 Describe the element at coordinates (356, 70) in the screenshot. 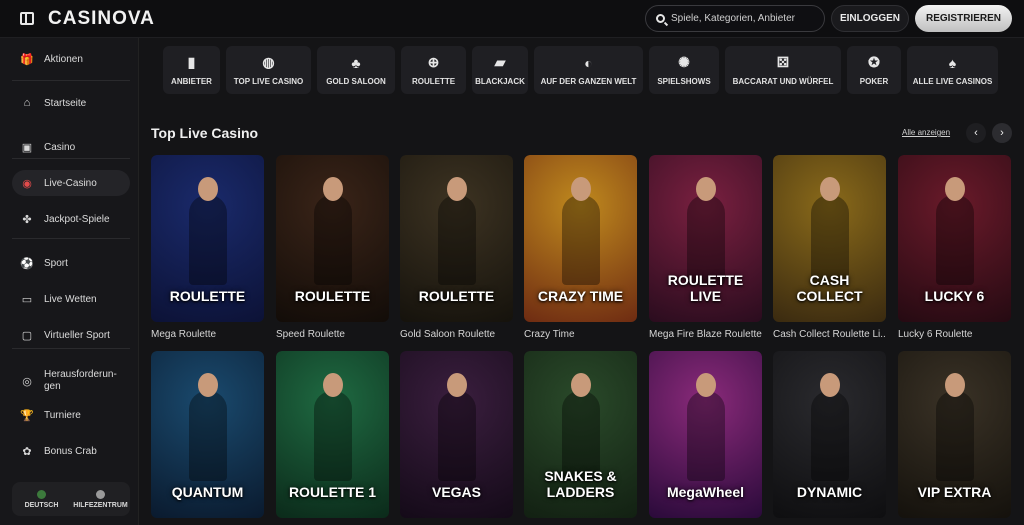

I see `category-gold-saloon: ♣ GOLD SALOON` at that location.